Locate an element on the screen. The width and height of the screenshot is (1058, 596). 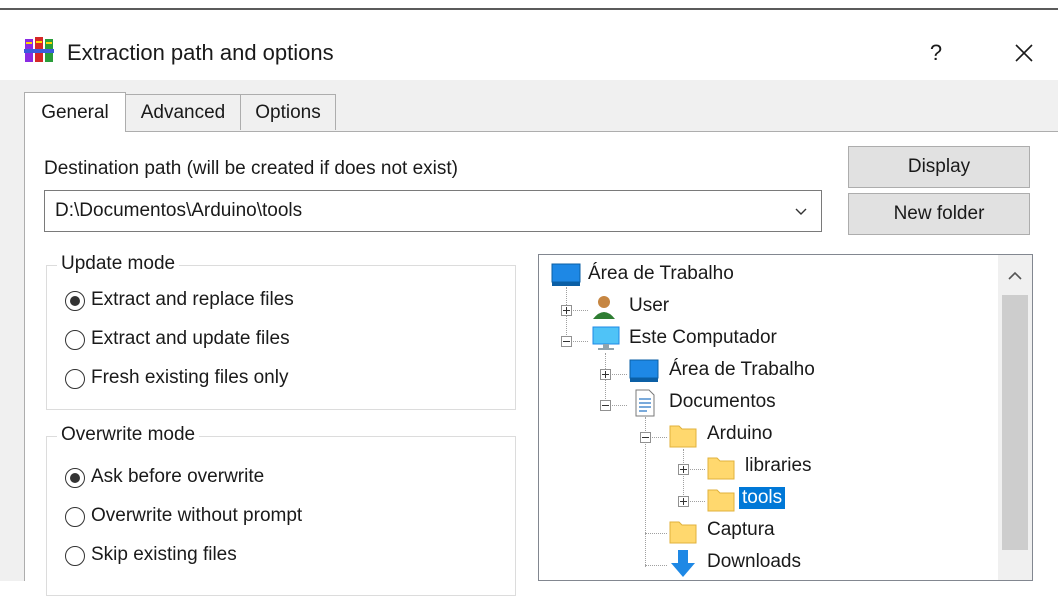
update-mode-title: Update mode is located at coordinates (118, 264).